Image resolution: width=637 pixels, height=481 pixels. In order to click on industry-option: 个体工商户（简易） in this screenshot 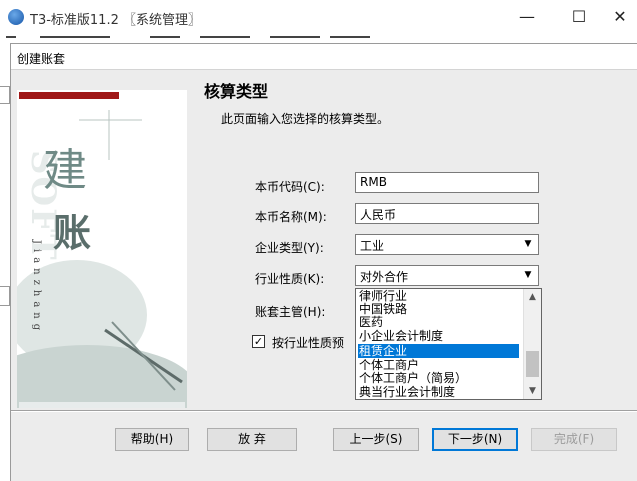, I will do `click(438, 378)`.